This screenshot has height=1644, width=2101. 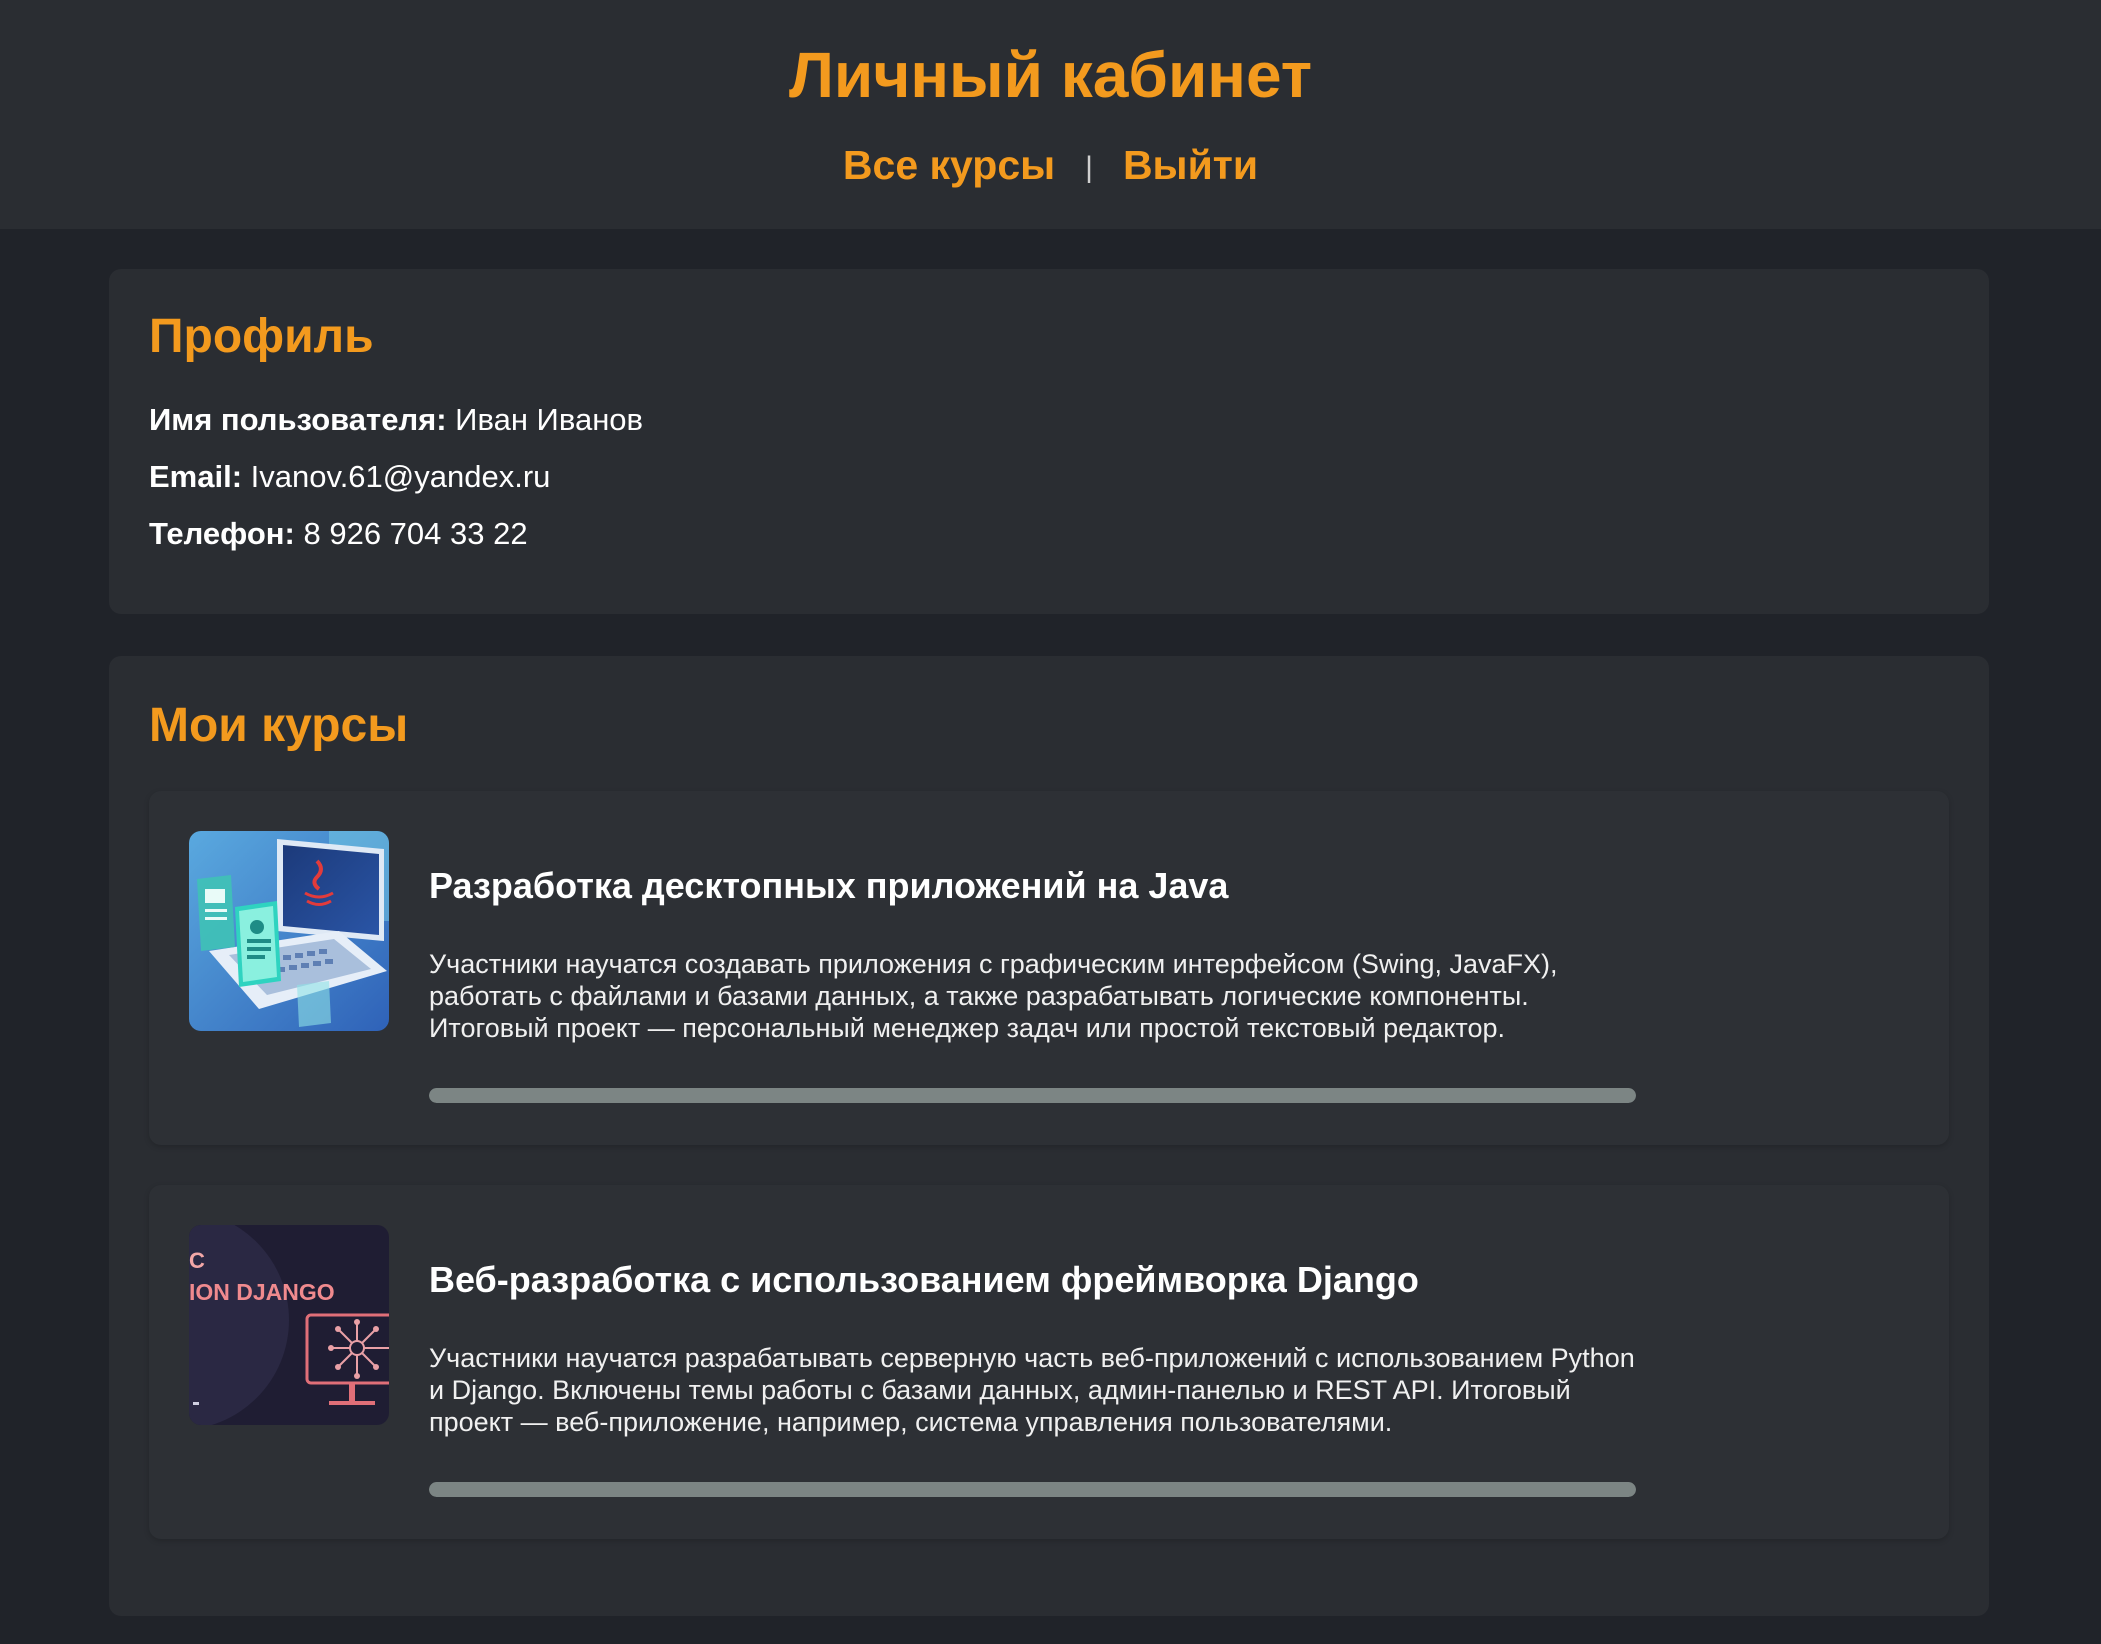 I want to click on main-nav: Все курсы | Выйти, so click(x=1050, y=166).